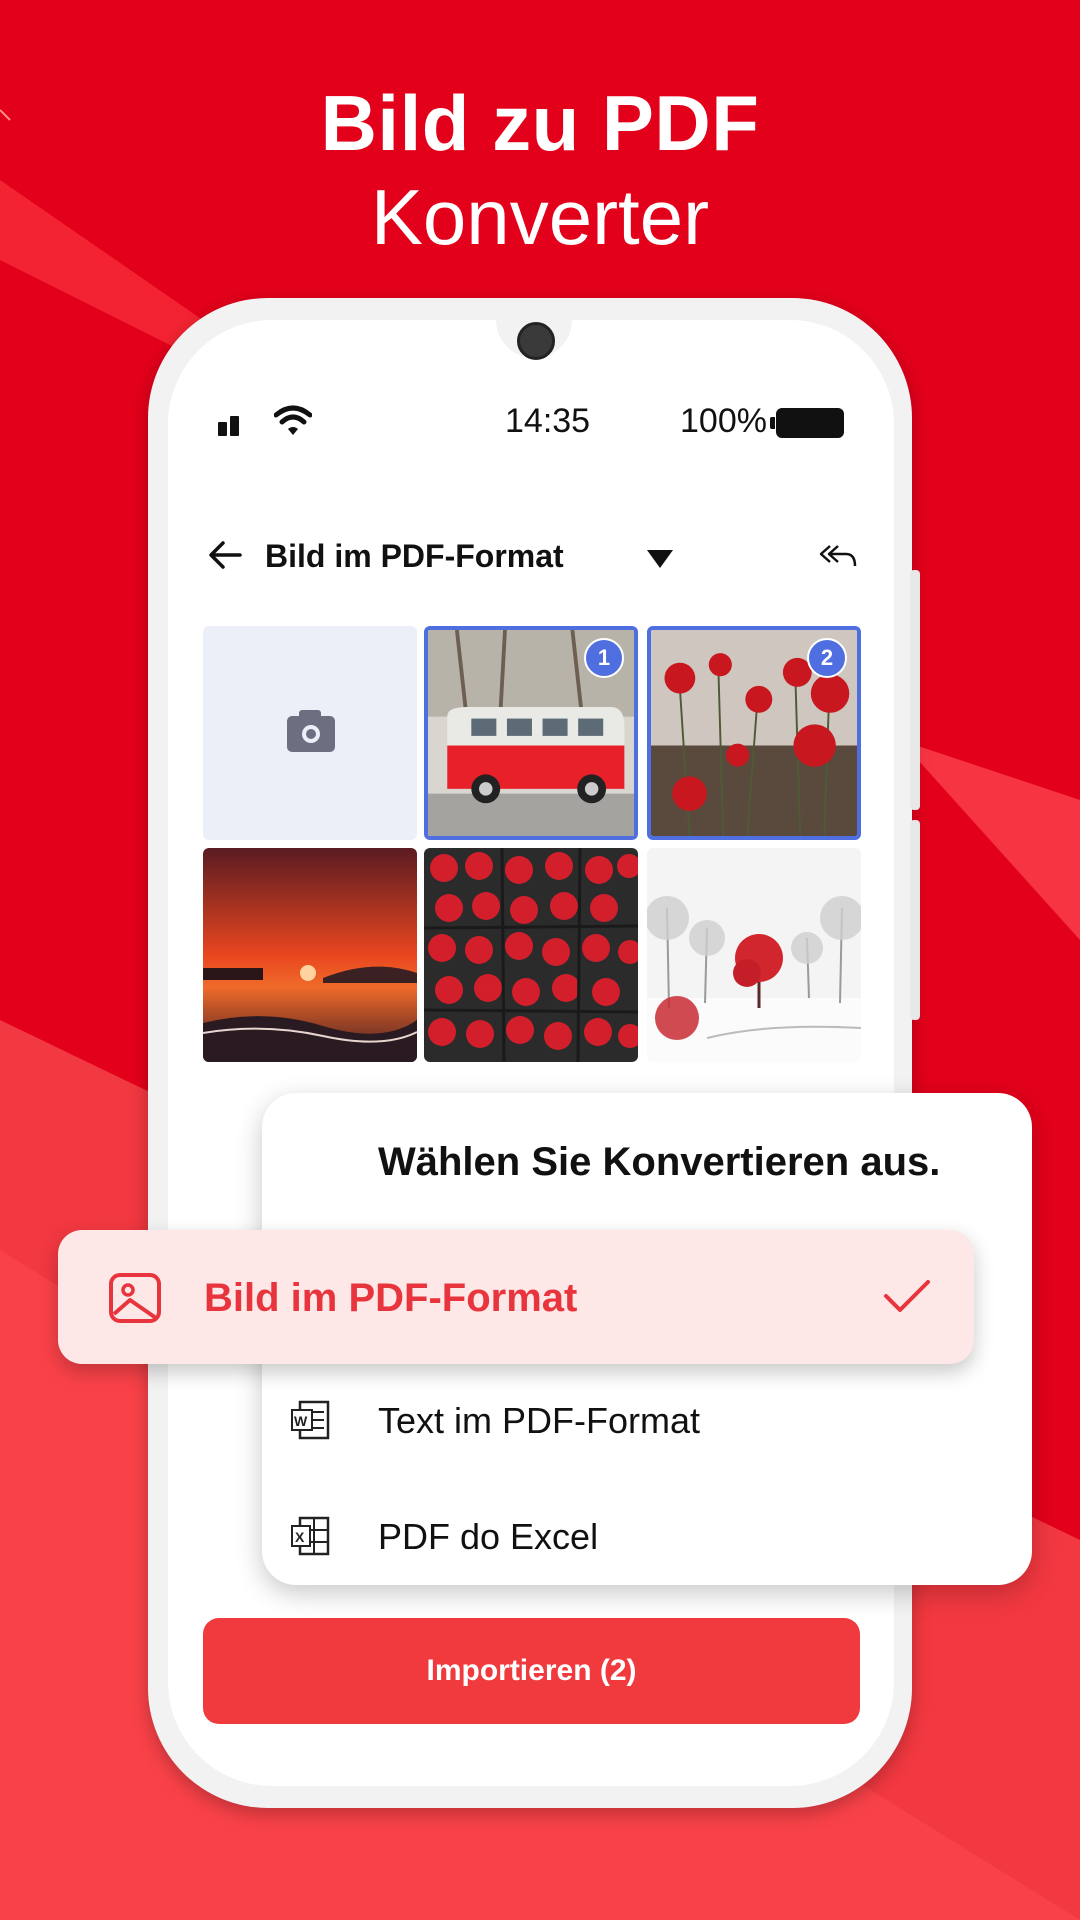  I want to click on arrow-left-icon, so click(225, 555).